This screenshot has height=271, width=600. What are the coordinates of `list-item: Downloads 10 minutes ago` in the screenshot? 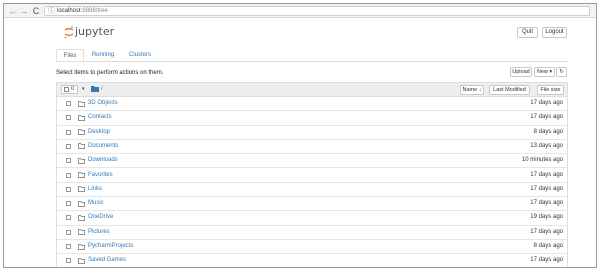 It's located at (312, 161).